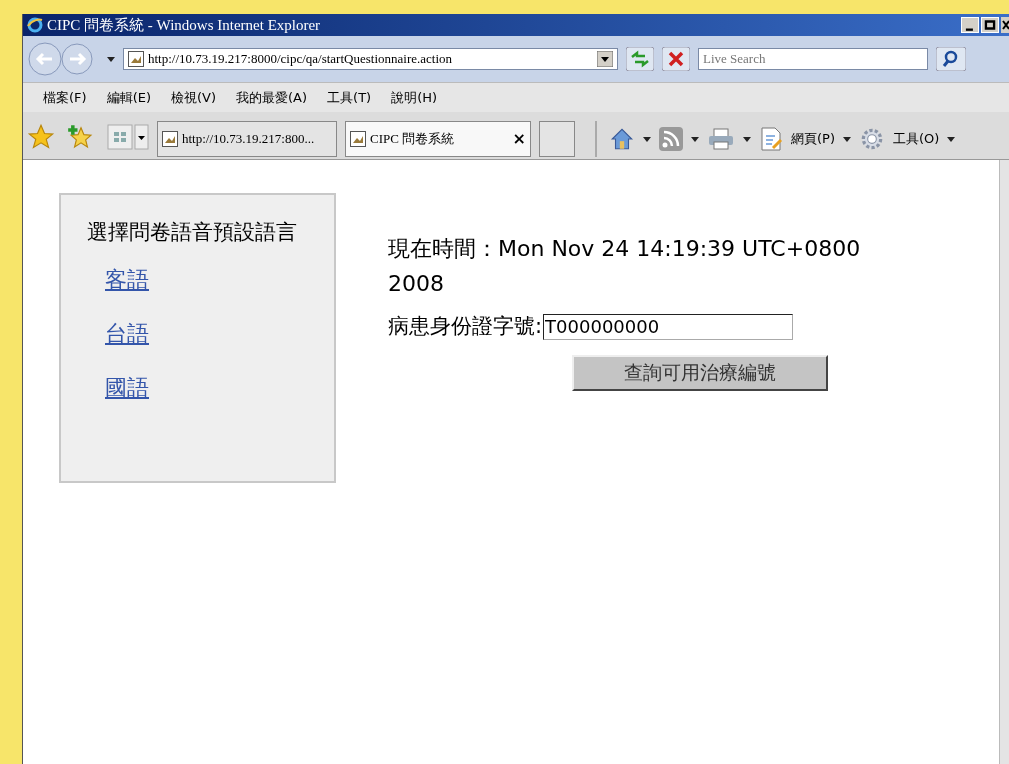  Describe the element at coordinates (81, 137) in the screenshot. I see `add-favorite-icon` at that location.